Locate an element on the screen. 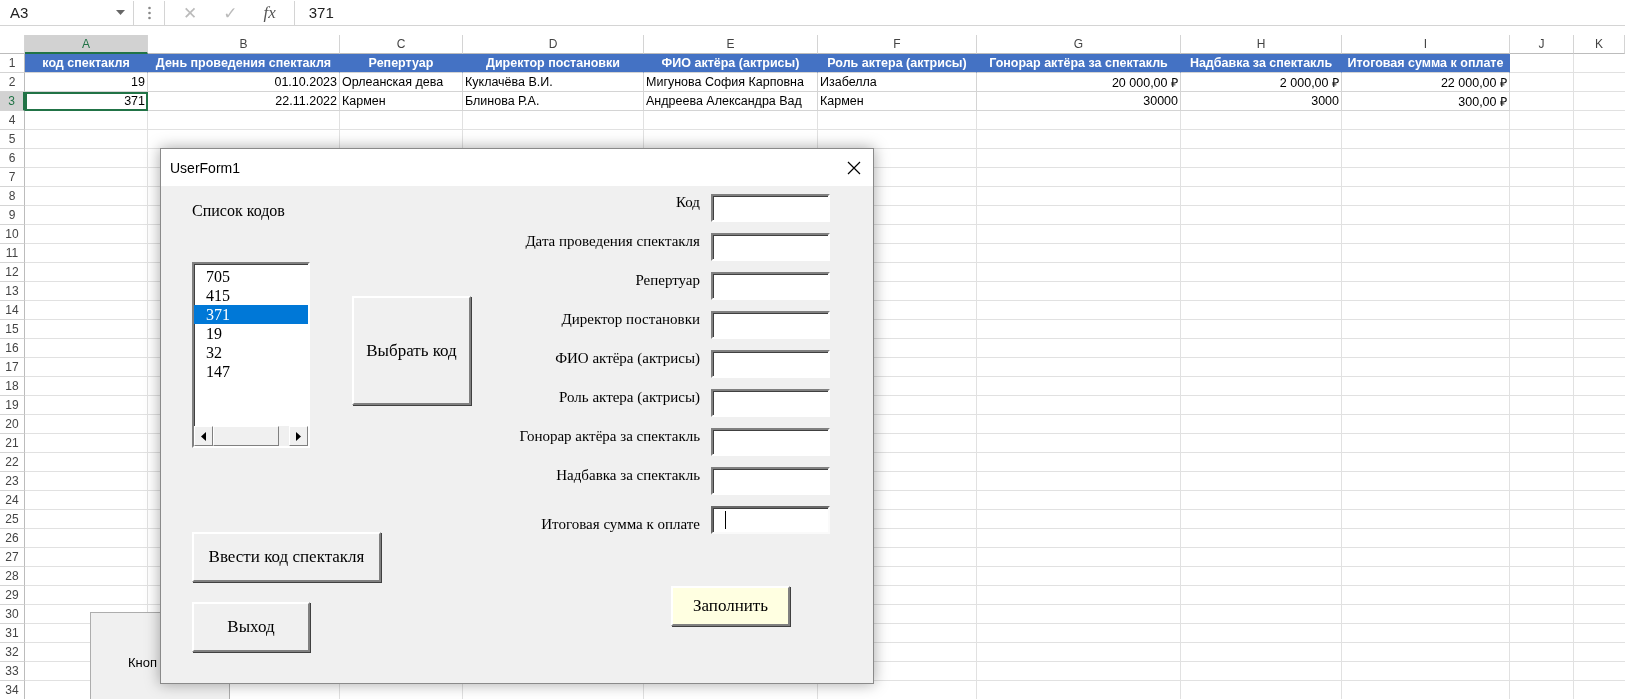 This screenshot has height=699, width=1625. table-cell: 01.10.2023 is located at coordinates (244, 82).